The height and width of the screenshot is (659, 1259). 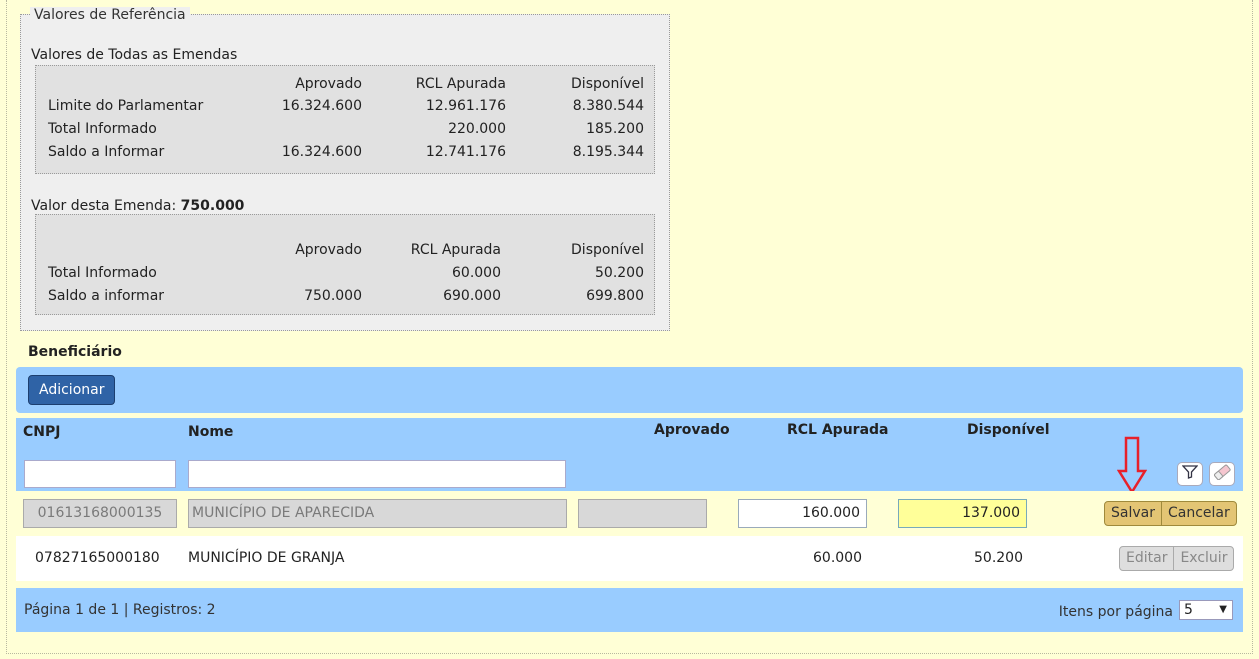 I want to click on column-aprovado: Aprovado, so click(x=692, y=430).